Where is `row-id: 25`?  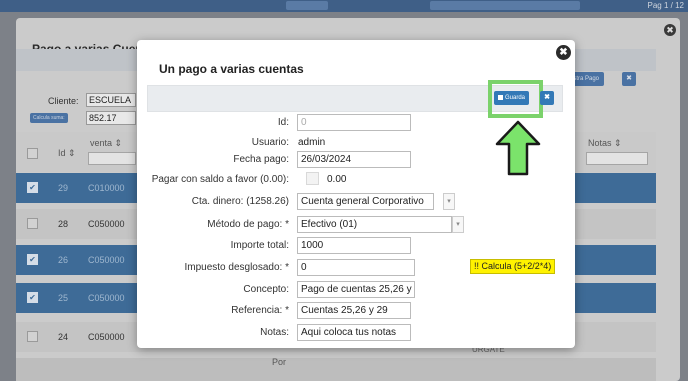
row-id: 25 is located at coordinates (63, 298).